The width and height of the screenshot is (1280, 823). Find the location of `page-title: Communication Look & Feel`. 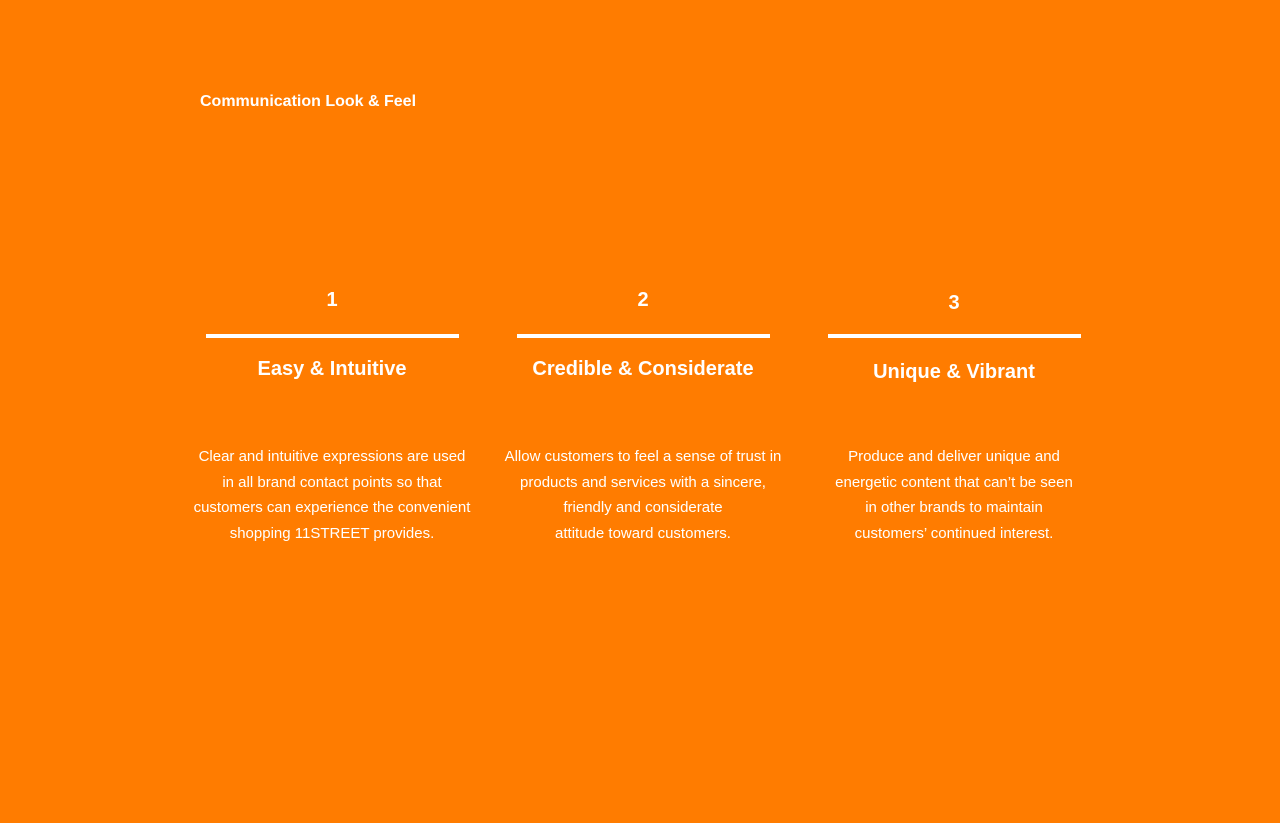

page-title: Communication Look & Feel is located at coordinates (308, 101).